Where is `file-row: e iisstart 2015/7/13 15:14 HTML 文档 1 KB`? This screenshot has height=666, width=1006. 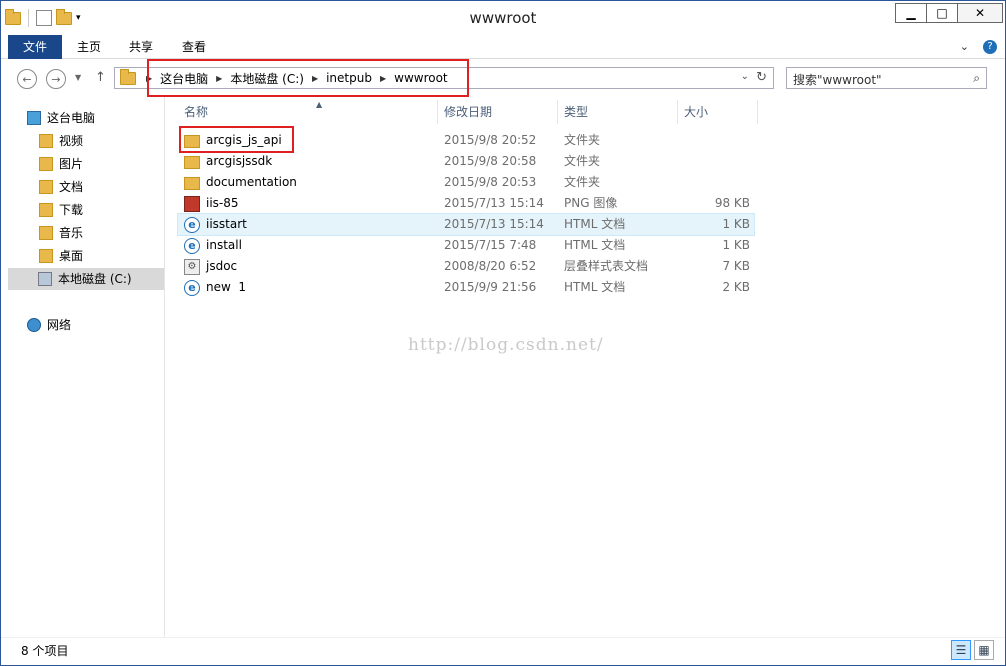 file-row: e iisstart 2015/7/13 15:14 HTML 文档 1 KB is located at coordinates (466, 224).